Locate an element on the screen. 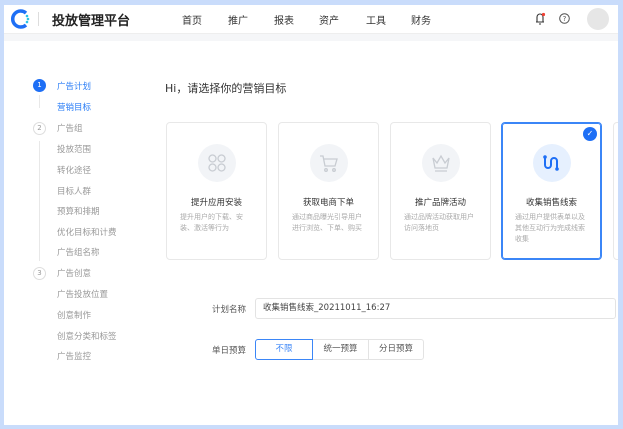 Image resolution: width=623 pixels, height=429 pixels. step-2-badge: 2 is located at coordinates (39, 128).